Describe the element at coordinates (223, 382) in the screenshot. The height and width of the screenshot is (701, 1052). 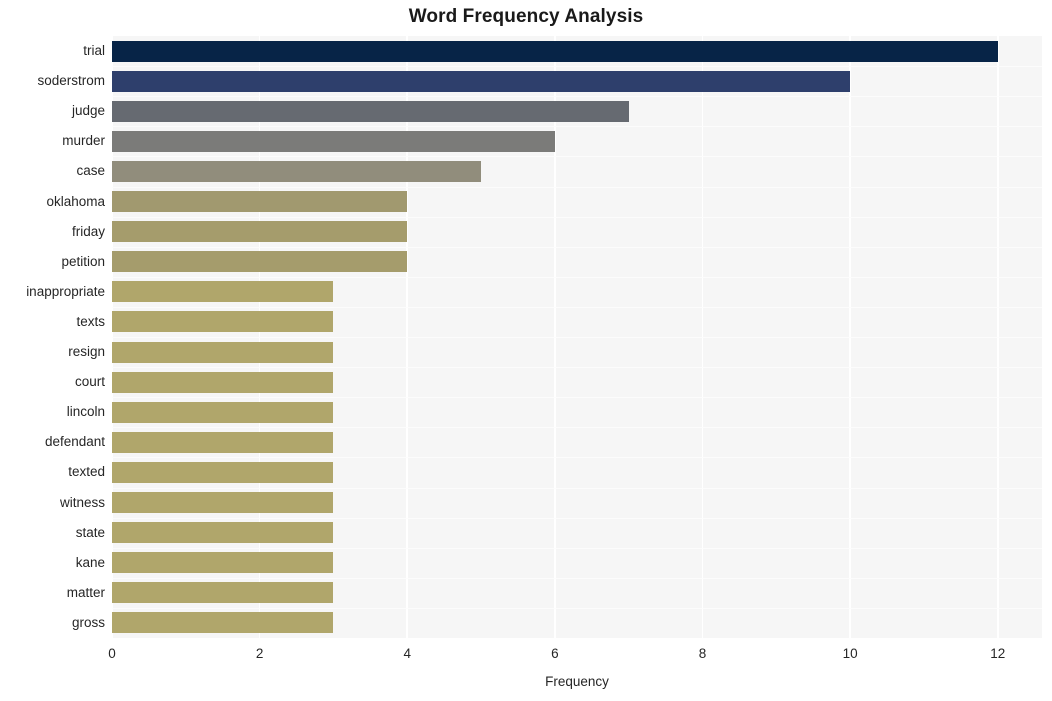
I see `bar-court` at that location.